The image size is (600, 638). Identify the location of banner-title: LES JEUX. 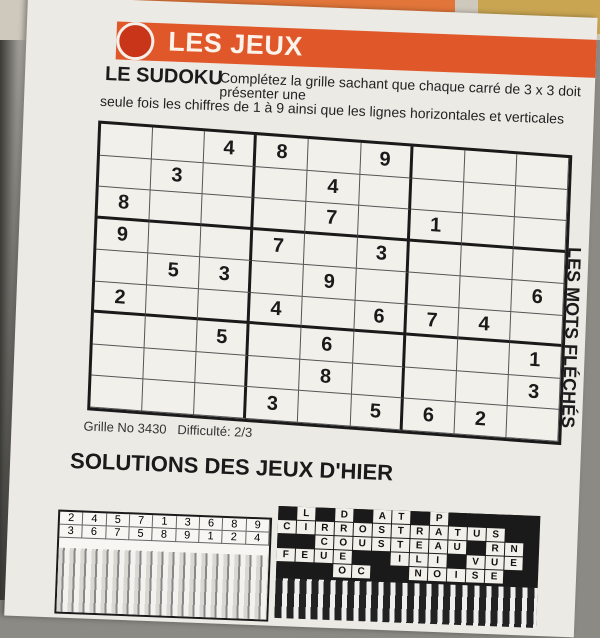
(235, 44).